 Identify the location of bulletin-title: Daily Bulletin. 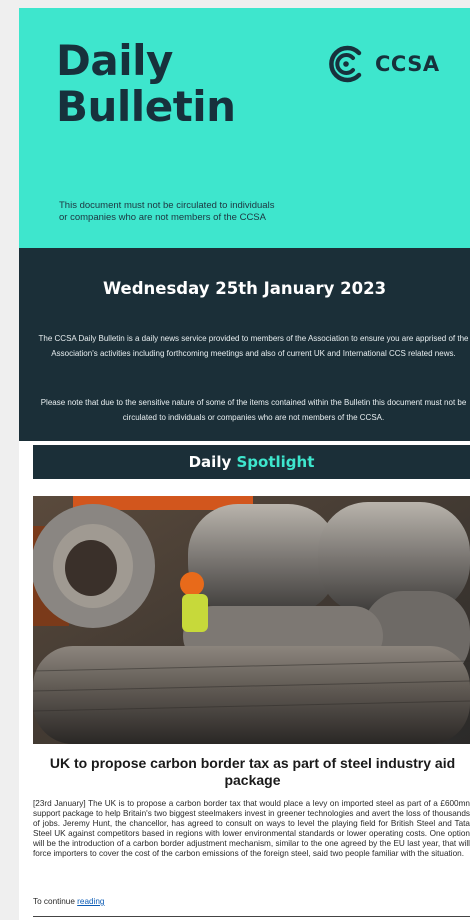
(146, 84).